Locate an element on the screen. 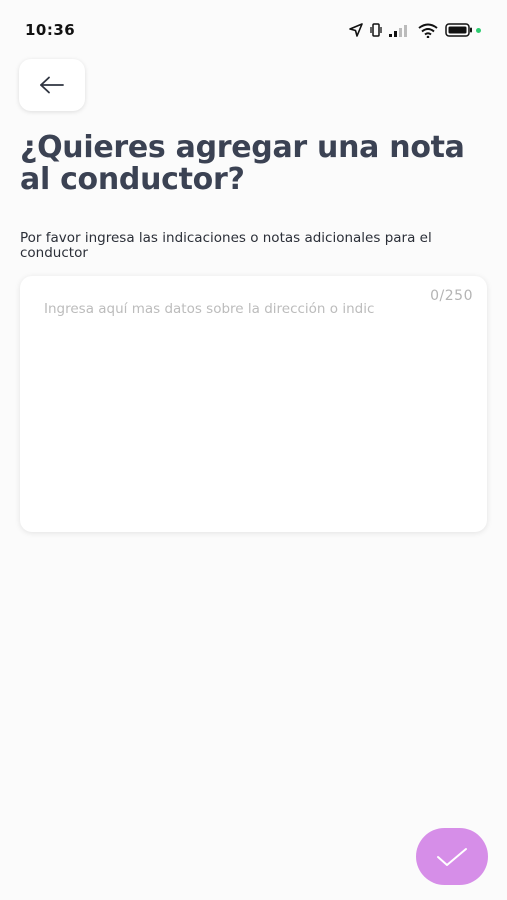 The height and width of the screenshot is (900, 507). location-arrow-icon is located at coordinates (356, 30).